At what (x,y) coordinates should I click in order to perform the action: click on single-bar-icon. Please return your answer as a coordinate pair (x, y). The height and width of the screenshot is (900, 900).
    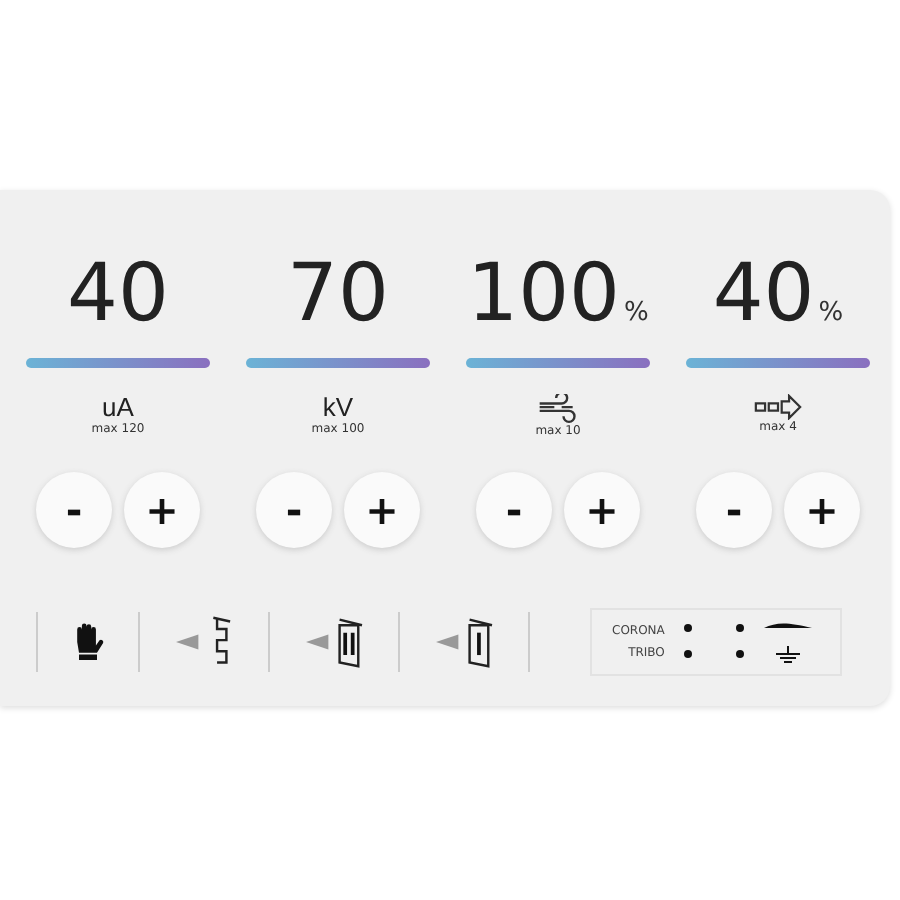
    Looking at the image, I should click on (464, 642).